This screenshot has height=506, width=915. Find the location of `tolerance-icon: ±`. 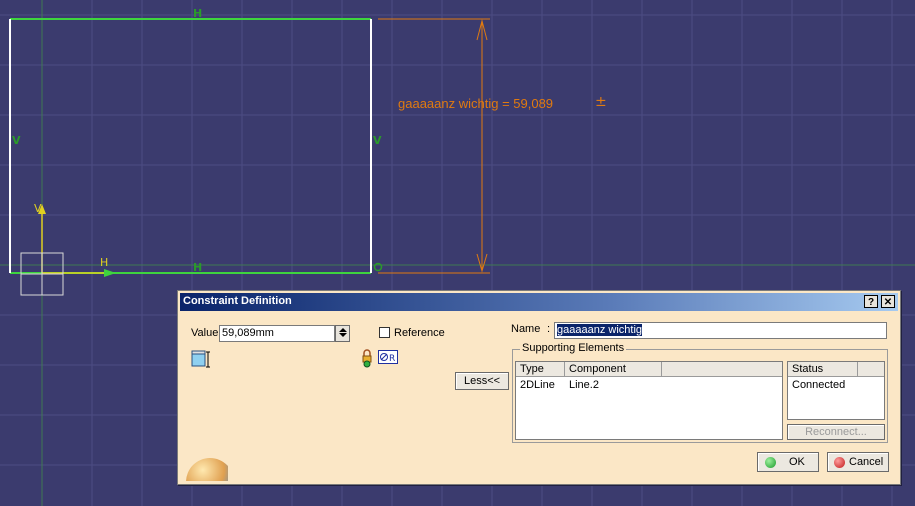

tolerance-icon: ± is located at coordinates (601, 102).